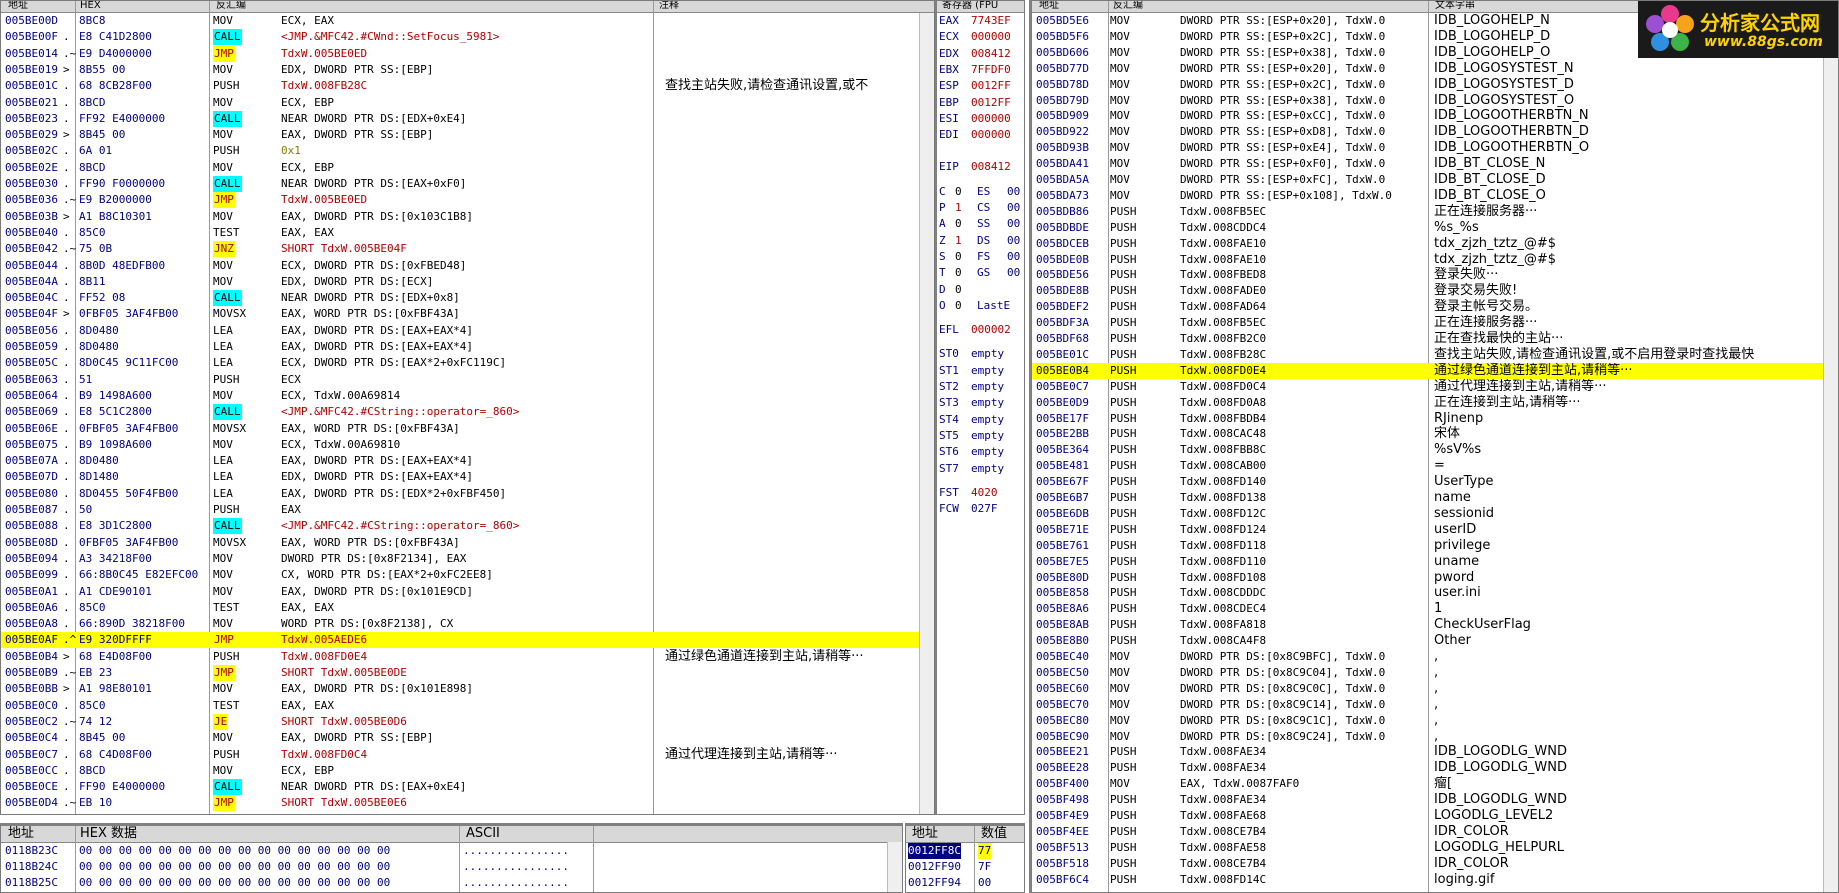 The width and height of the screenshot is (1839, 893). What do you see at coordinates (980, 290) in the screenshot?
I see `flag-row: D0` at bounding box center [980, 290].